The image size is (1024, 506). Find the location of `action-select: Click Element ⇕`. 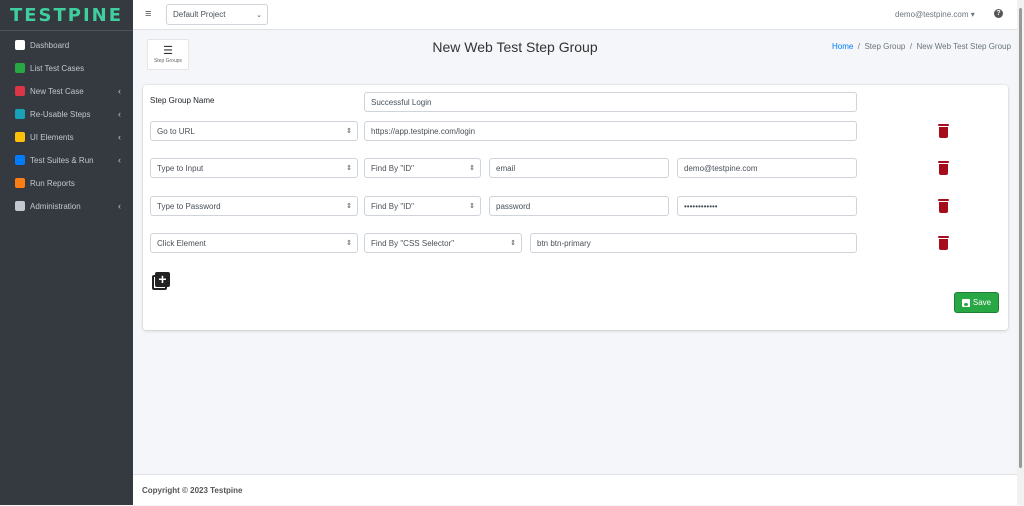

action-select: Click Element ⇕ is located at coordinates (254, 243).